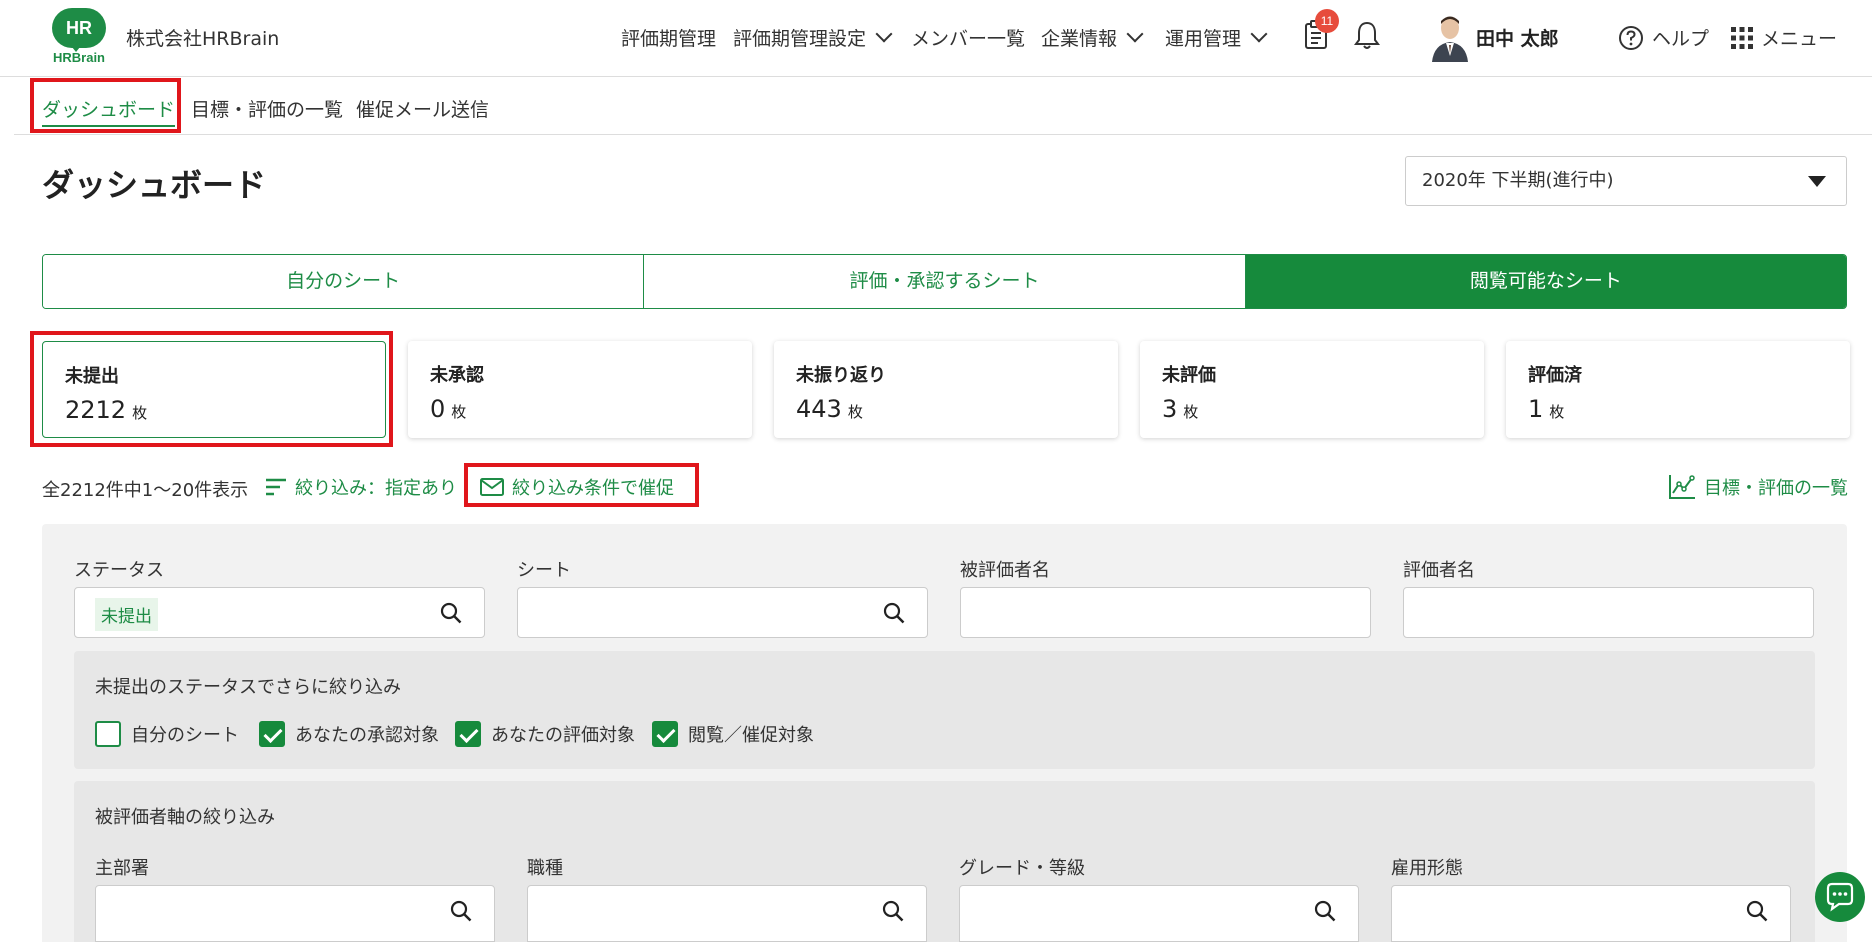 The image size is (1872, 942). Describe the element at coordinates (276, 487) in the screenshot. I see `filter-lines-icon` at that location.